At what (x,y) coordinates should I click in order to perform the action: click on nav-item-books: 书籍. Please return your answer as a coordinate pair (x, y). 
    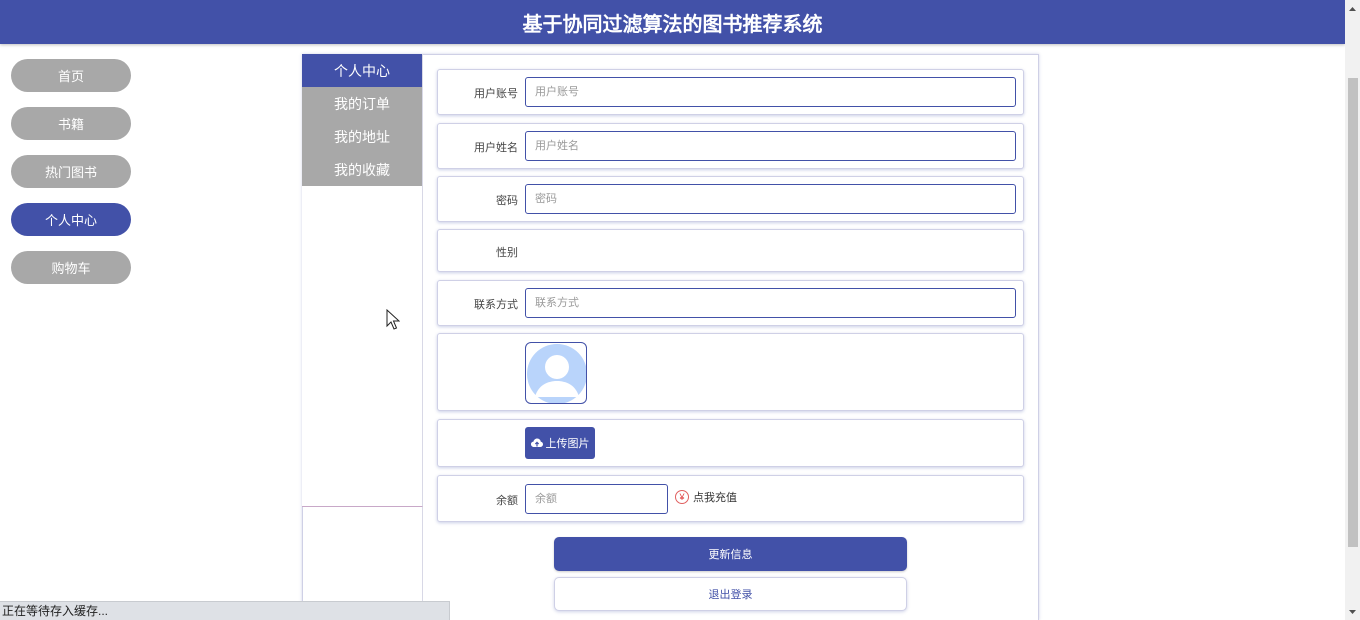
    Looking at the image, I should click on (71, 123).